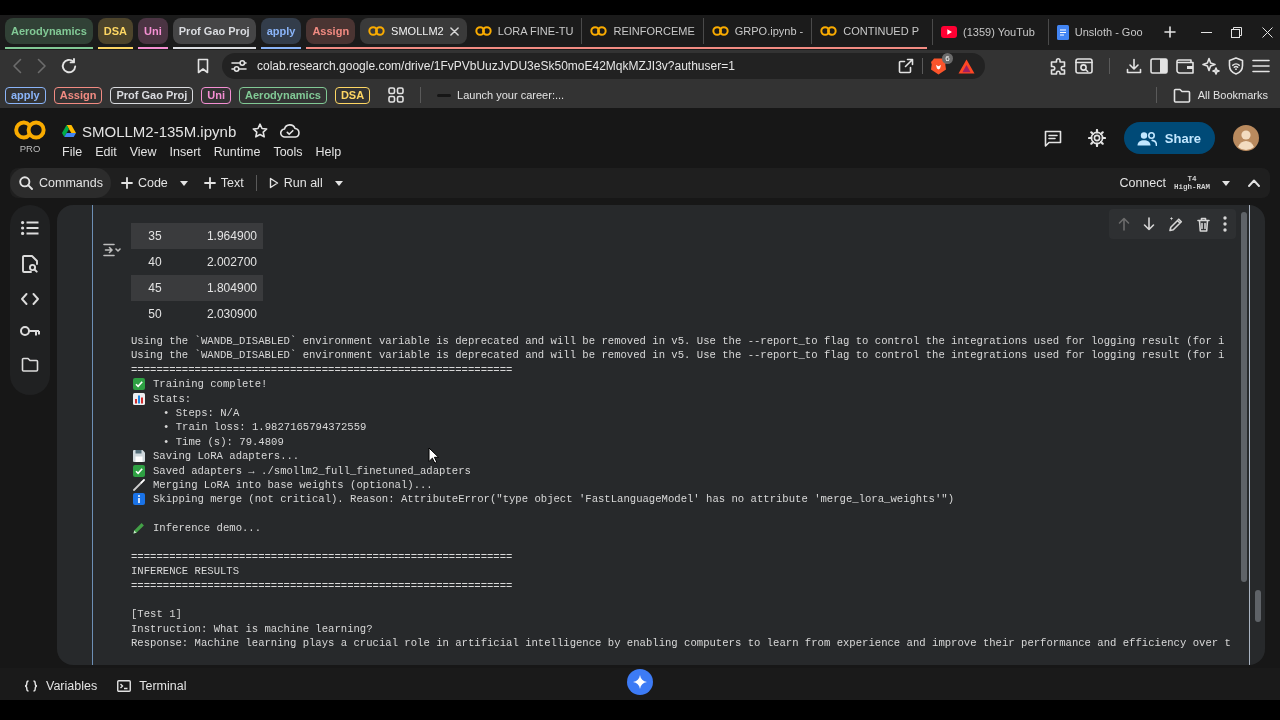 The width and height of the screenshot is (1280, 720). Describe the element at coordinates (30, 331) in the screenshot. I see `key-icon` at that location.